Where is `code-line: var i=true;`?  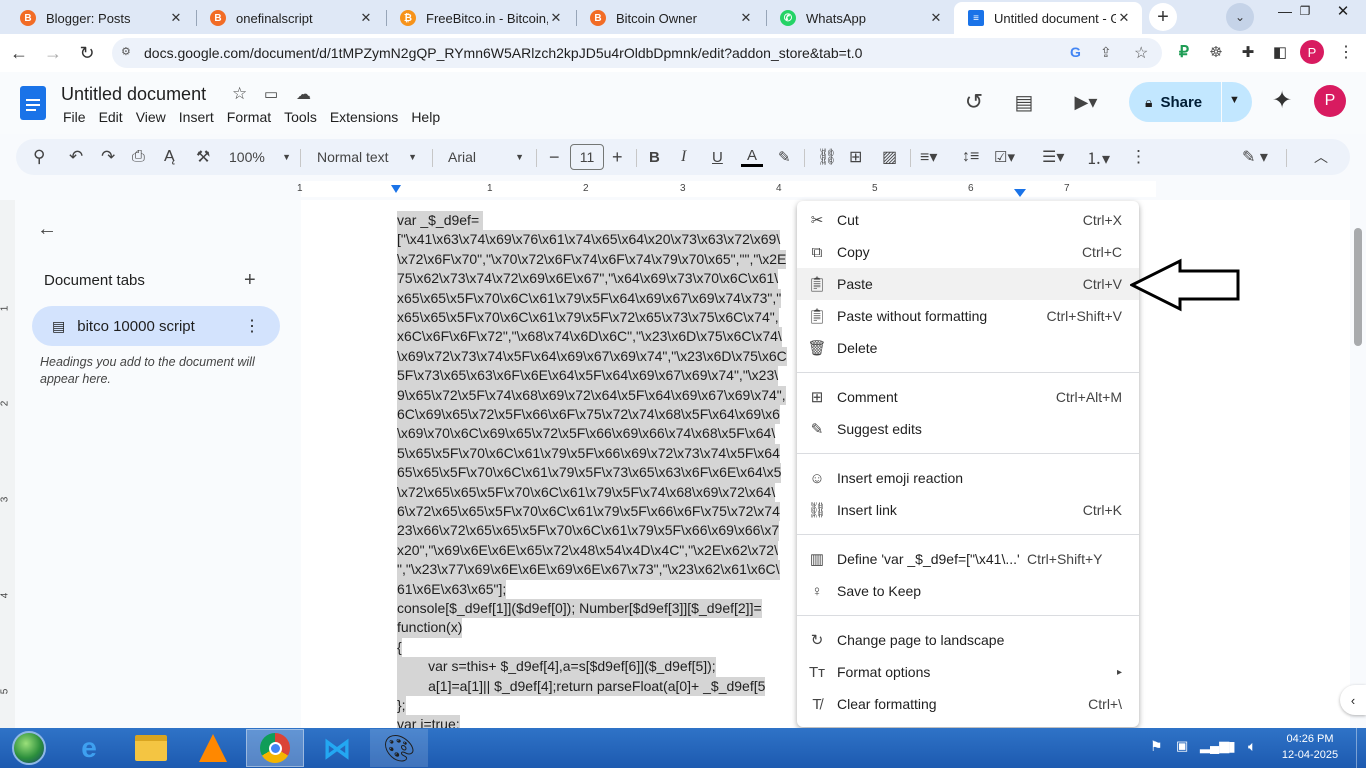 code-line: var i=true; is located at coordinates (428, 721).